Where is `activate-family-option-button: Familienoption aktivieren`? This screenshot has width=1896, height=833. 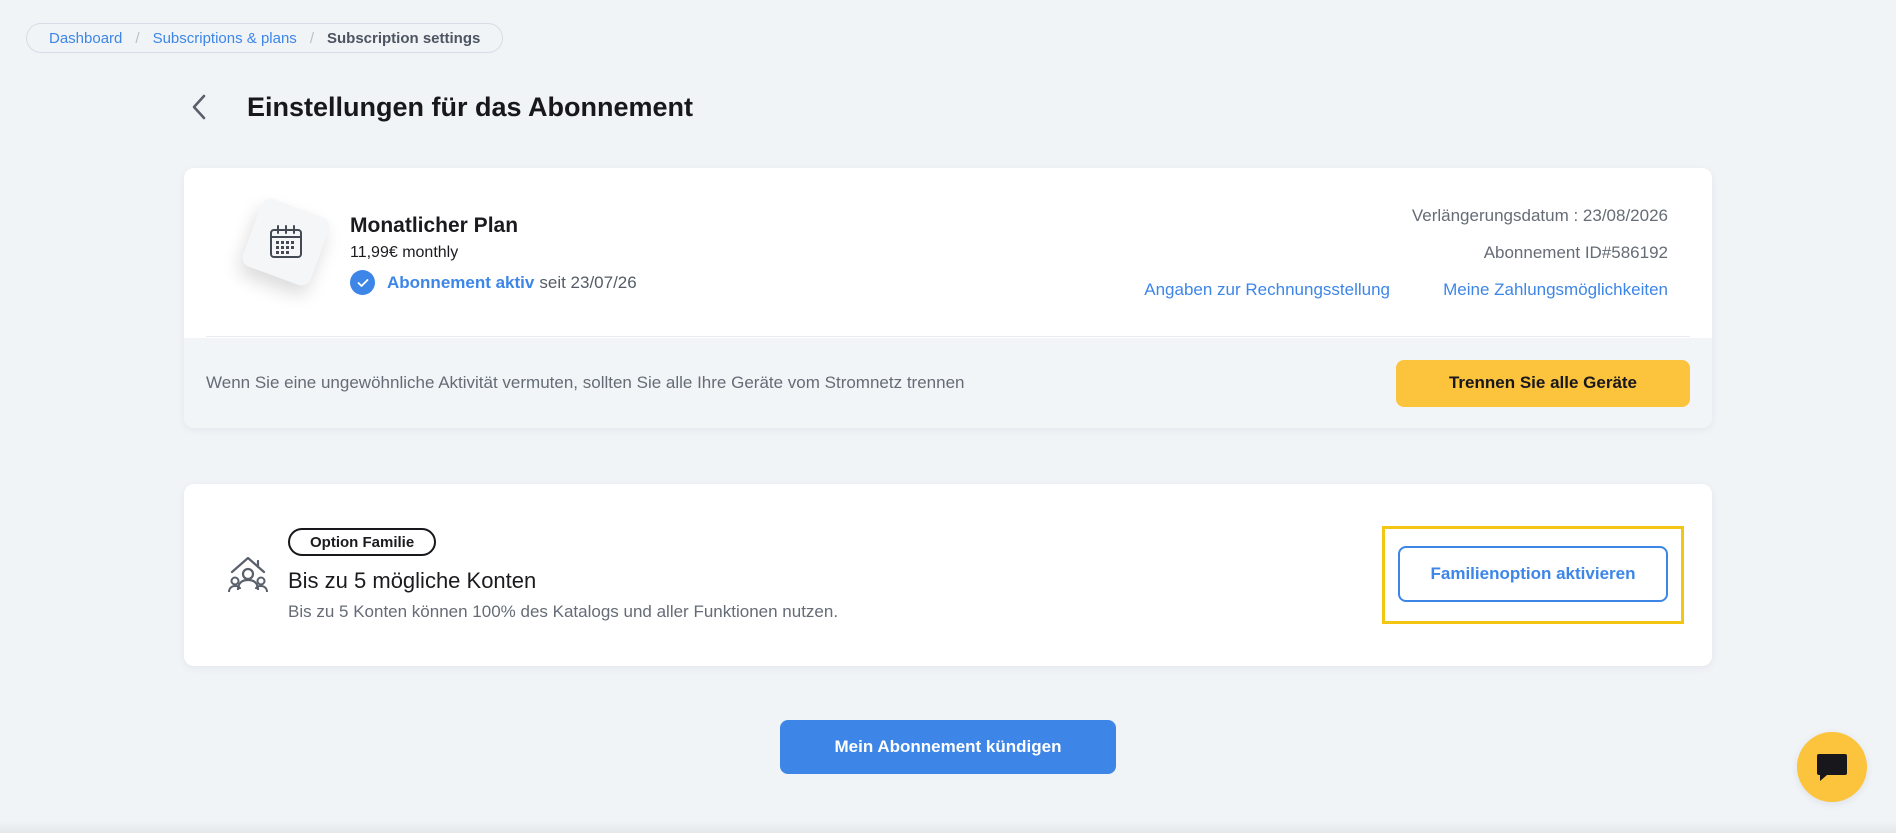
activate-family-option-button: Familienoption aktivieren is located at coordinates (1533, 574).